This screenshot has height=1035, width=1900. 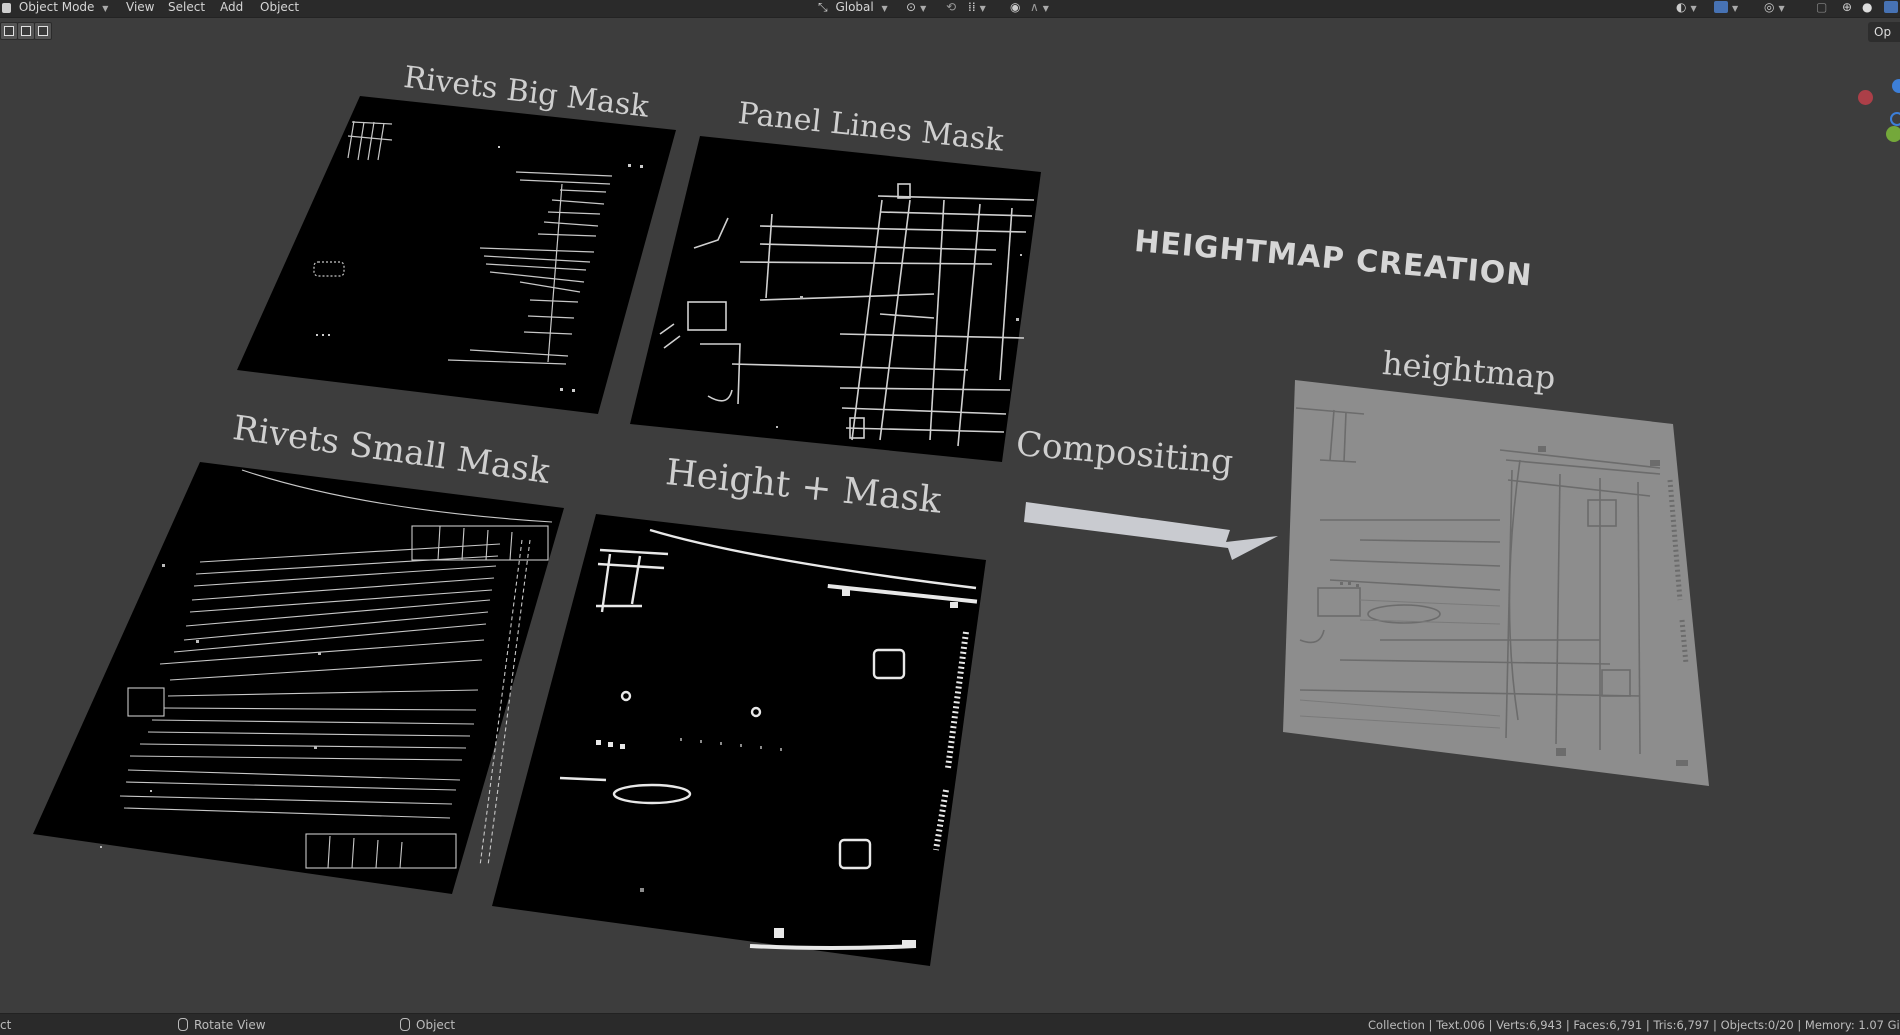 What do you see at coordinates (1891, 8) in the screenshot?
I see `material-shading-icon` at bounding box center [1891, 8].